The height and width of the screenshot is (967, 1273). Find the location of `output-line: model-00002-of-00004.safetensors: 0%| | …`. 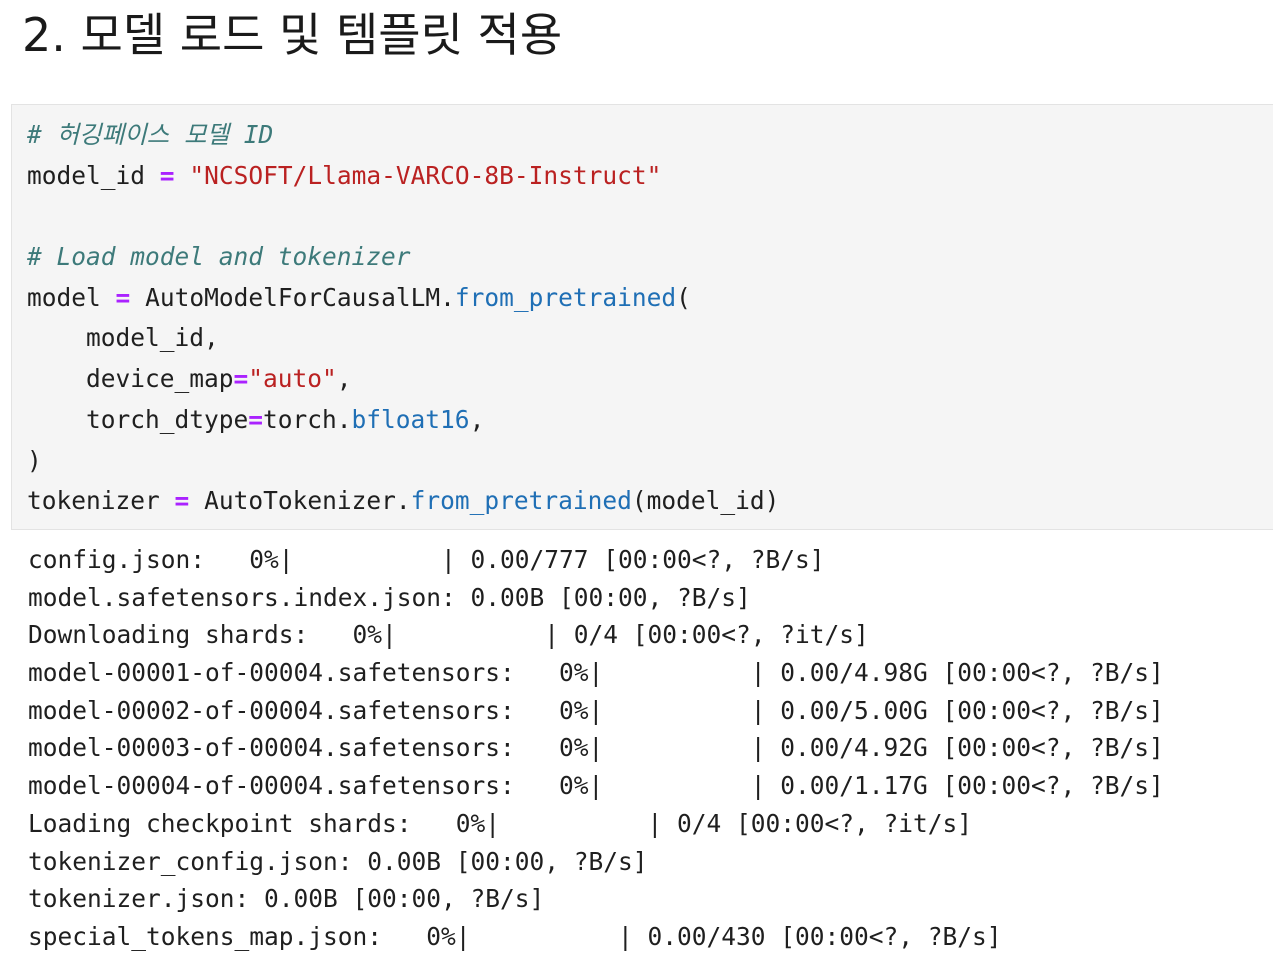

output-line: model-00002-of-00004.safetensors: 0%| | … is located at coordinates (596, 710).